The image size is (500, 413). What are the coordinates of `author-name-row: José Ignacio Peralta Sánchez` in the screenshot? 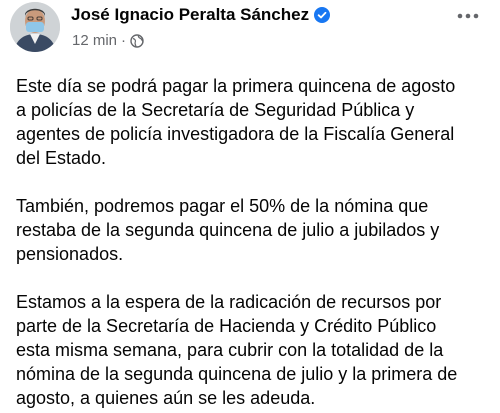 It's located at (201, 15).